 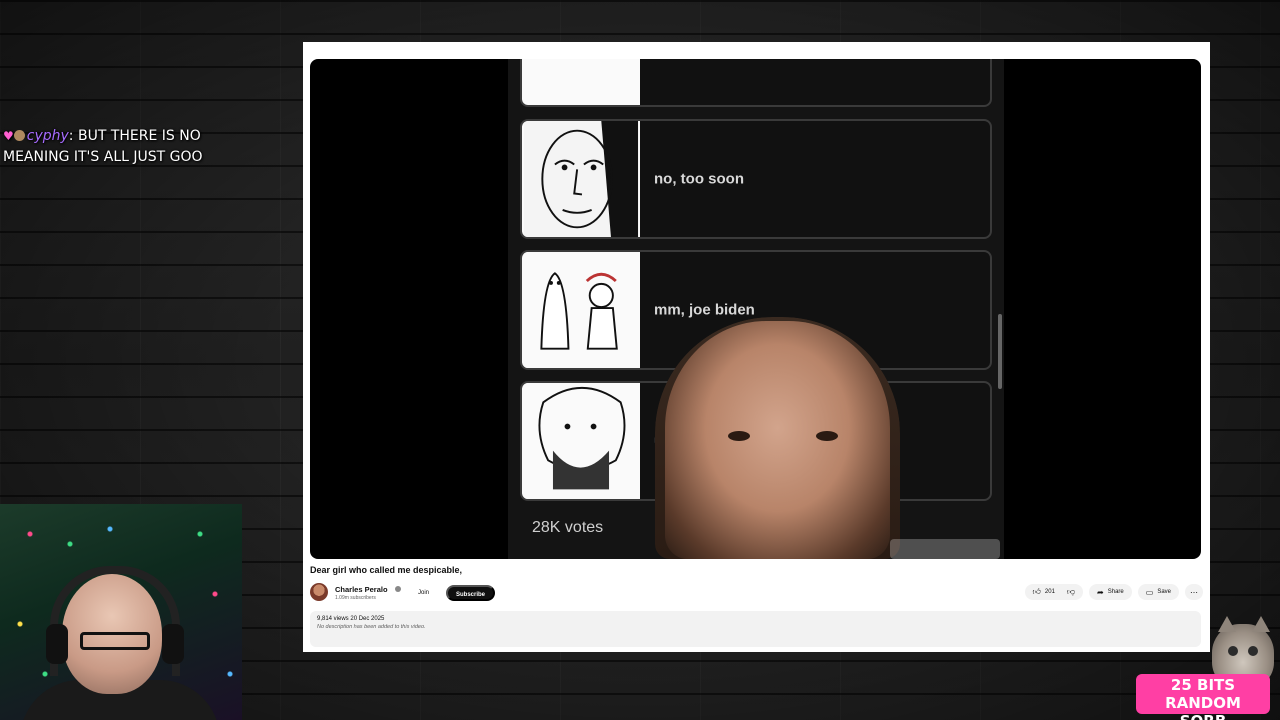 What do you see at coordinates (361, 589) in the screenshot?
I see `channel-name: Charles Peralo` at bounding box center [361, 589].